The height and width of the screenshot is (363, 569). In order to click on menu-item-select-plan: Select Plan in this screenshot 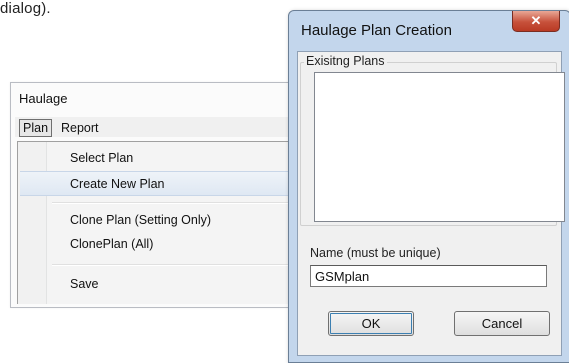, I will do `click(165, 158)`.